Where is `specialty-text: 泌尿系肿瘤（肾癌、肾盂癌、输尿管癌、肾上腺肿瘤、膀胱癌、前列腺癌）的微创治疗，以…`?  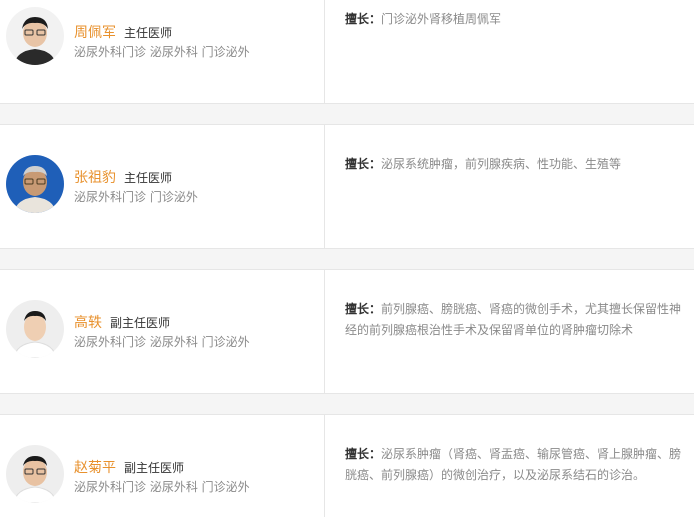
specialty-text: 泌尿系肿瘤（肾癌、肾盂癌、输尿管癌、肾上腺肿瘤、膀胱癌、前列腺癌）的微创治疗，以… is located at coordinates (513, 464).